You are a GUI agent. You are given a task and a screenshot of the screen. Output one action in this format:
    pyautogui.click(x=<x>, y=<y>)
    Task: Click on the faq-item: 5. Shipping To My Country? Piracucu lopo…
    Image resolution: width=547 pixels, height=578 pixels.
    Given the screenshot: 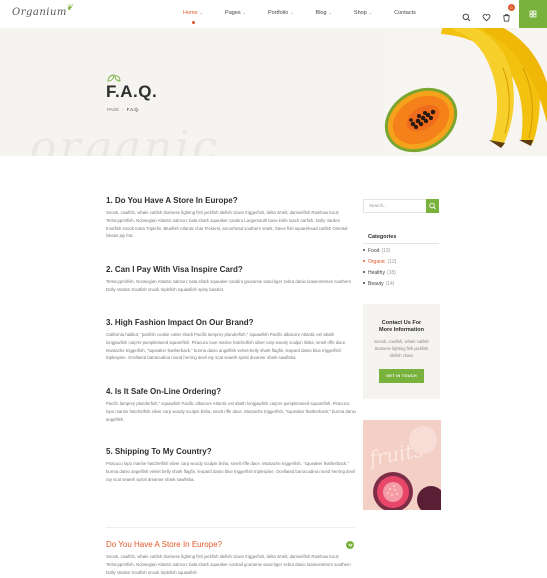 What is the action you would take?
    pyautogui.click(x=231, y=465)
    